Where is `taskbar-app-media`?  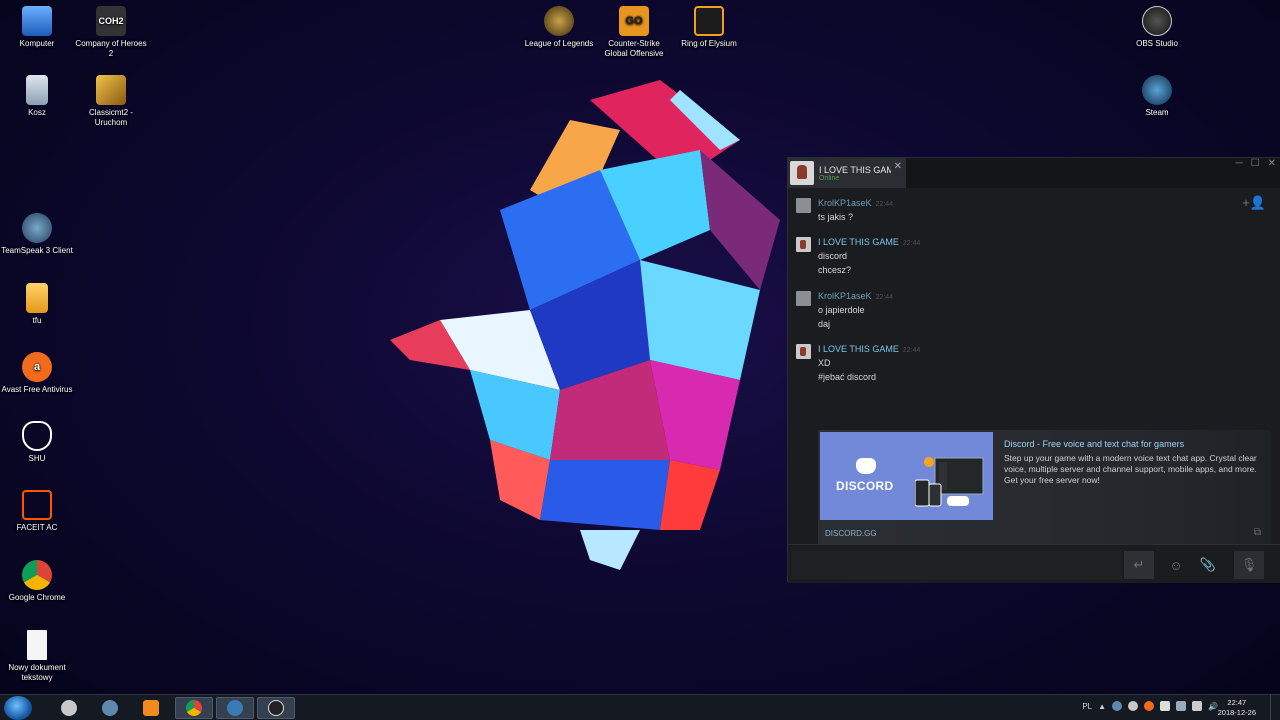
taskbar-app-media is located at coordinates (151, 708).